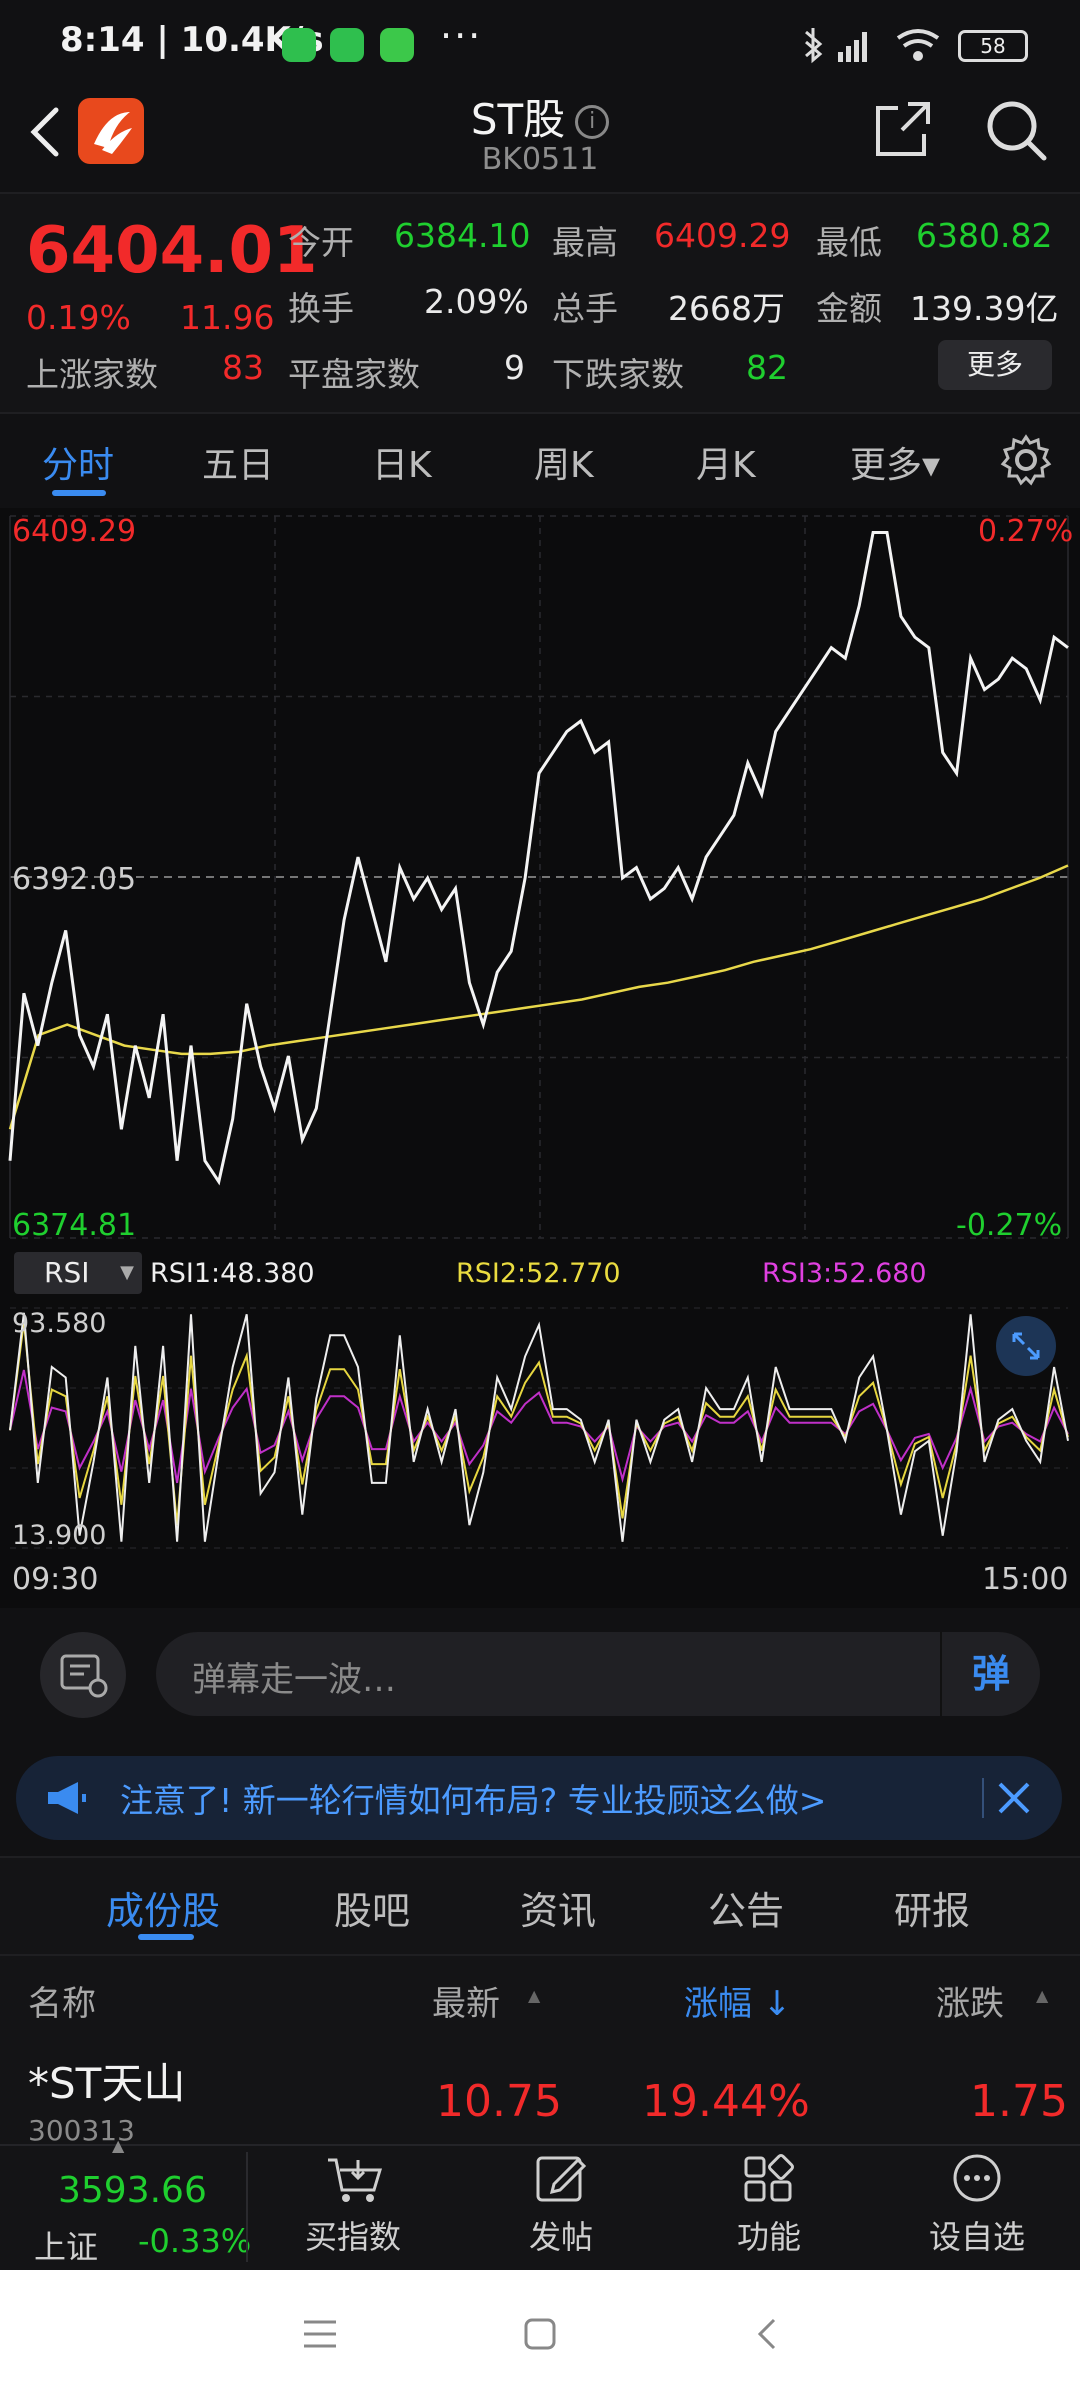 Image resolution: width=1080 pixels, height=2400 pixels. I want to click on chevron-up-icon: ▲, so click(118, 2145).